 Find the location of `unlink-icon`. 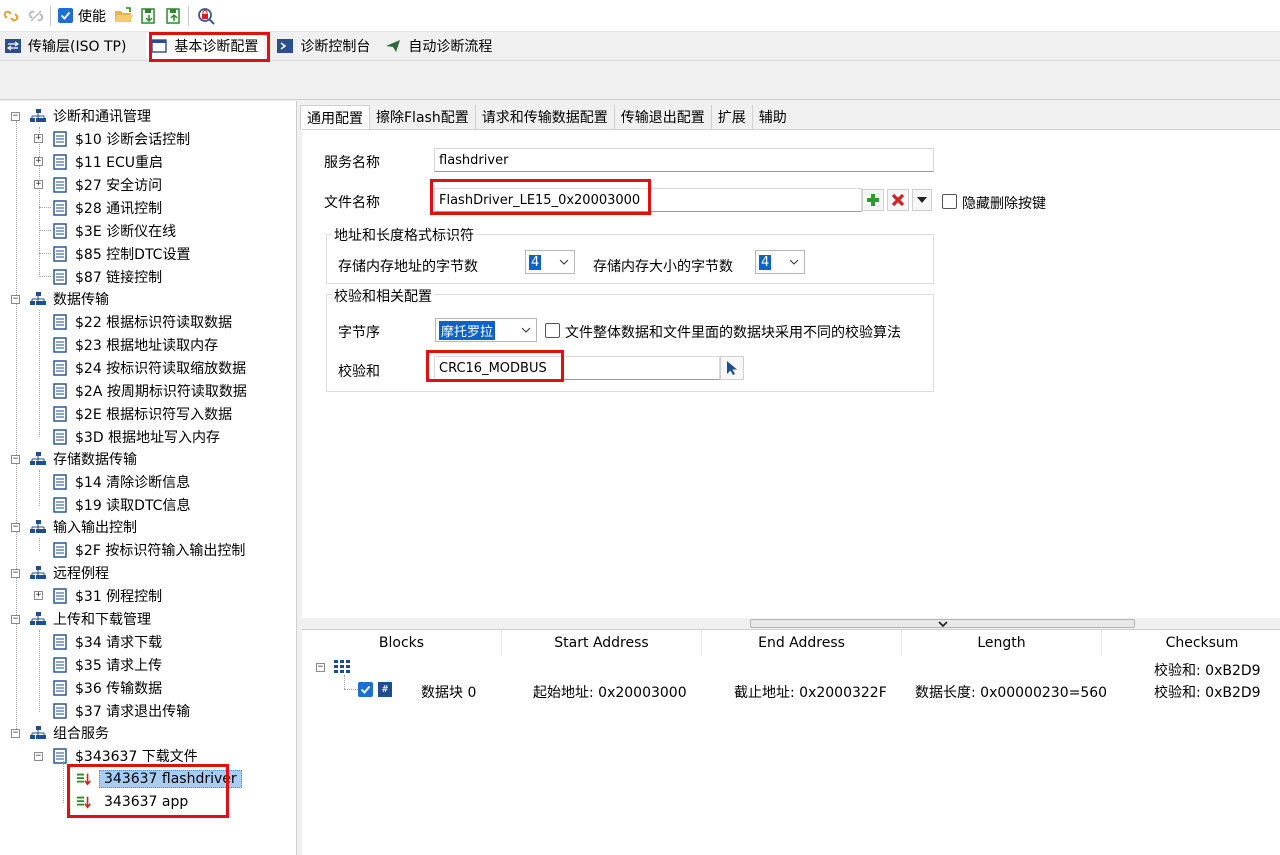

unlink-icon is located at coordinates (36, 16).